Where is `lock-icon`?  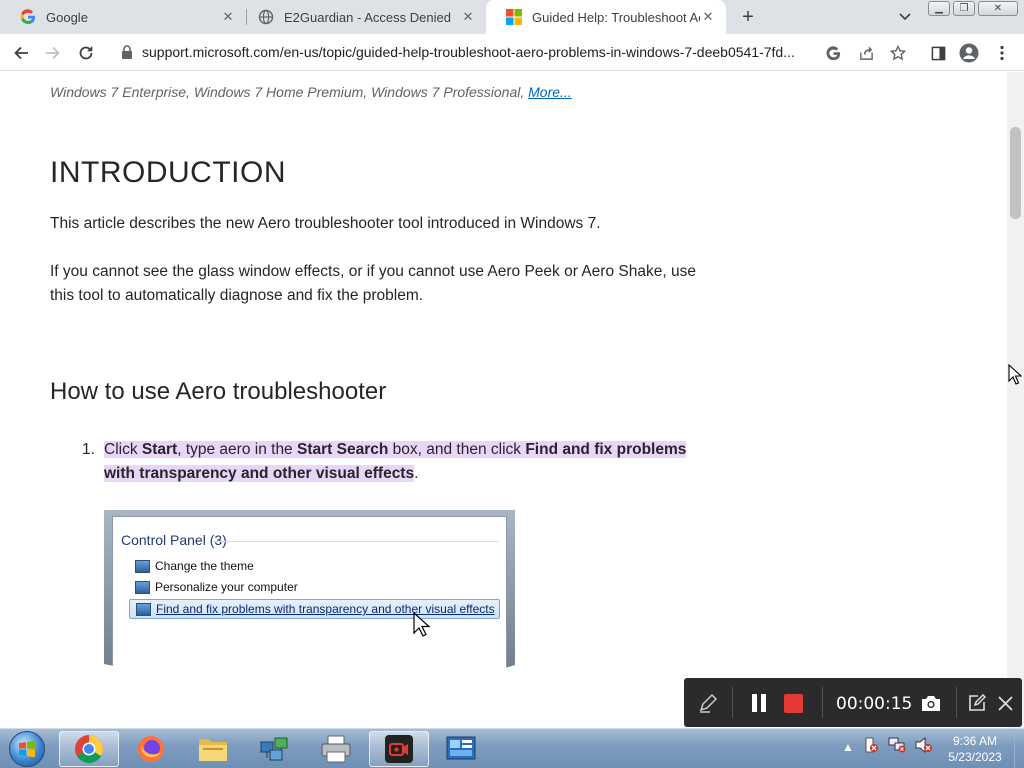 lock-icon is located at coordinates (127, 52).